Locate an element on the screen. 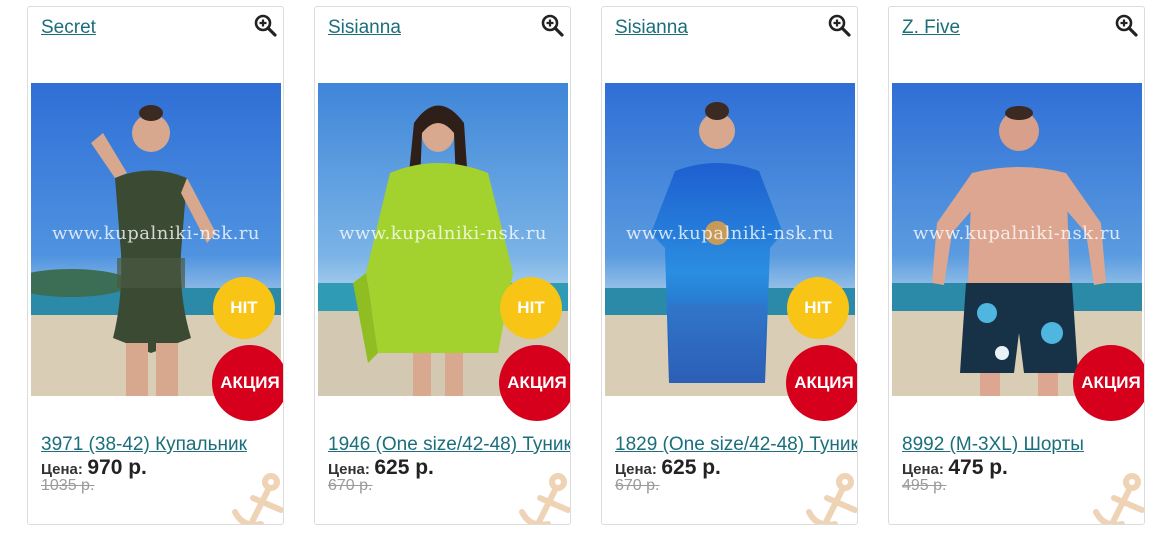  old-price: 495 р. is located at coordinates (924, 485).